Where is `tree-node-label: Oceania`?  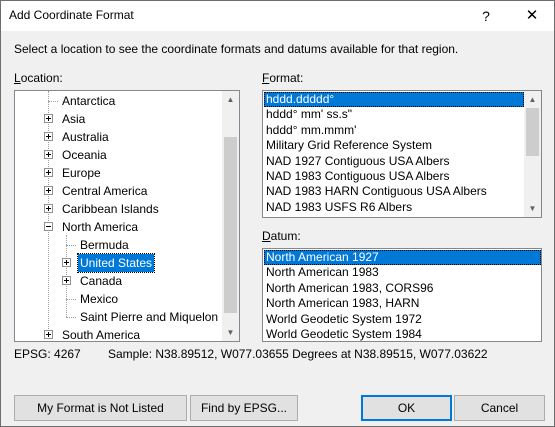
tree-node-label: Oceania is located at coordinates (84, 155).